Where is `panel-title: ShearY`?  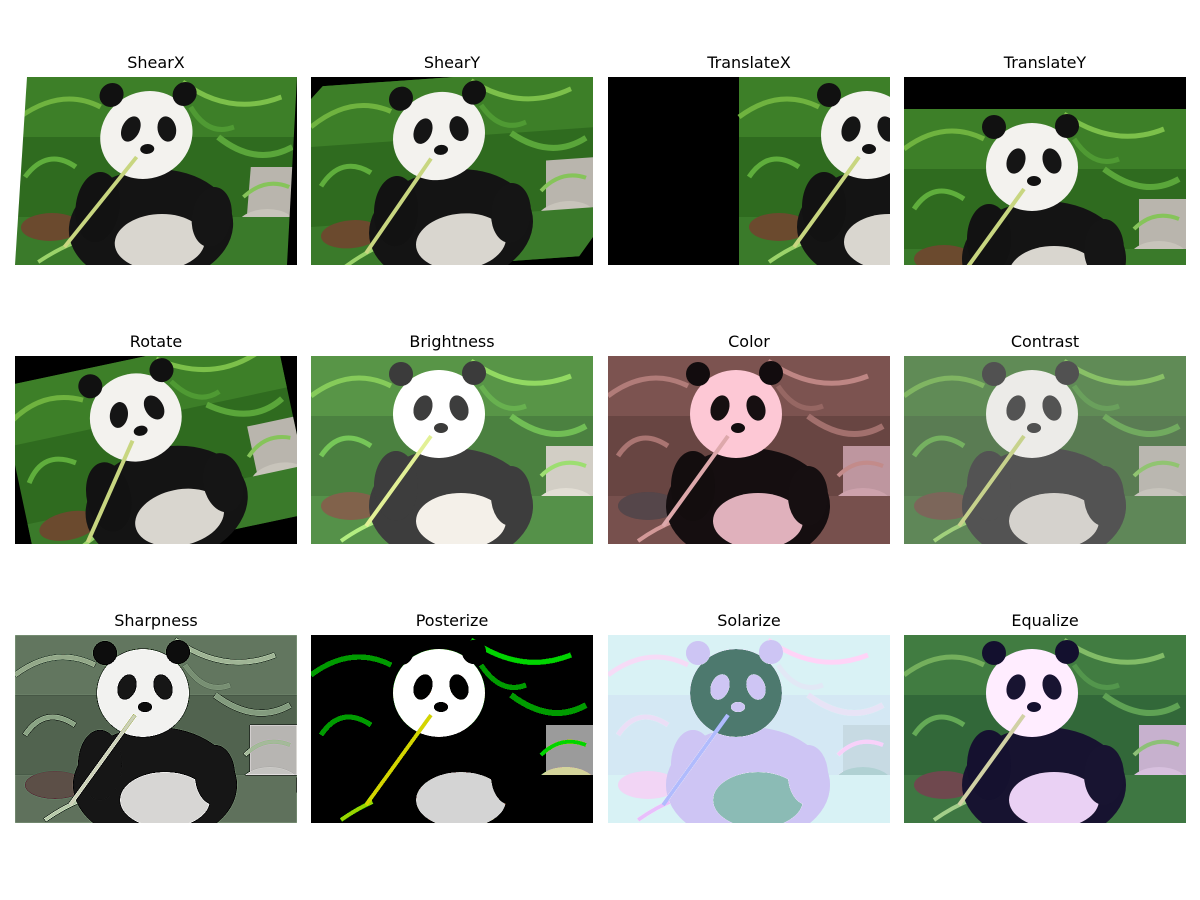 panel-title: ShearY is located at coordinates (452, 62).